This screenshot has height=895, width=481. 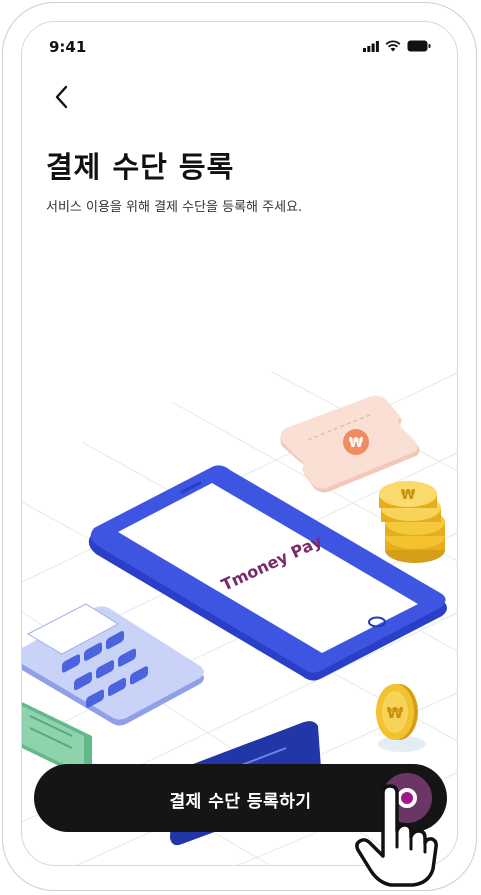 I want to click on battery-icon, so click(x=419, y=46).